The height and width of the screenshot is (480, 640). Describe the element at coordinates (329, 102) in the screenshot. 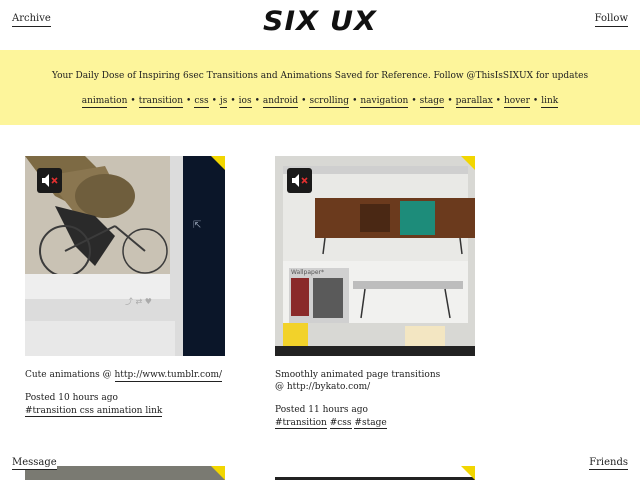

I see `tag-scrolling: scrolling` at that location.